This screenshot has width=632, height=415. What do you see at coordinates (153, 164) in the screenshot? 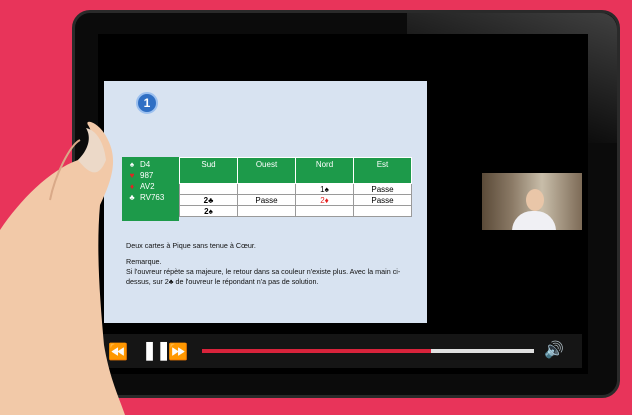
I see `hand-row: ♠ D4` at bounding box center [153, 164].